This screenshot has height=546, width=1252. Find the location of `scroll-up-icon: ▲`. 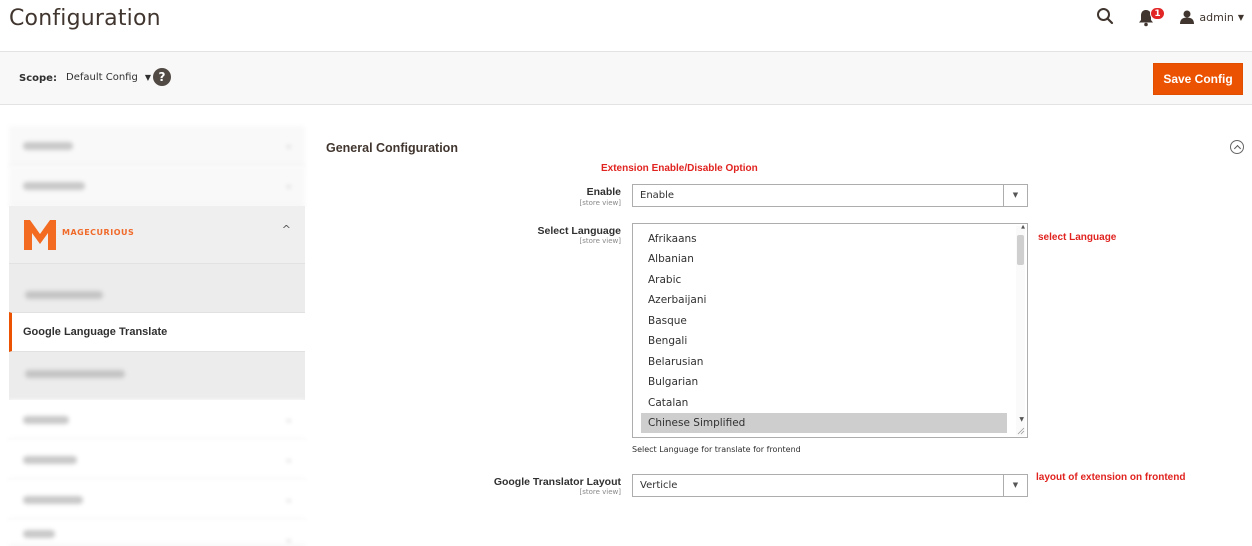

scroll-up-icon: ▲ is located at coordinates (1023, 227).